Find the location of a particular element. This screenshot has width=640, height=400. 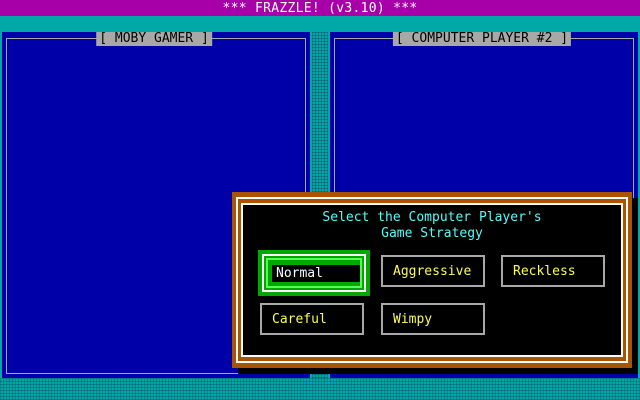

strategy-option-normal-box: Normal is located at coordinates (314, 273).